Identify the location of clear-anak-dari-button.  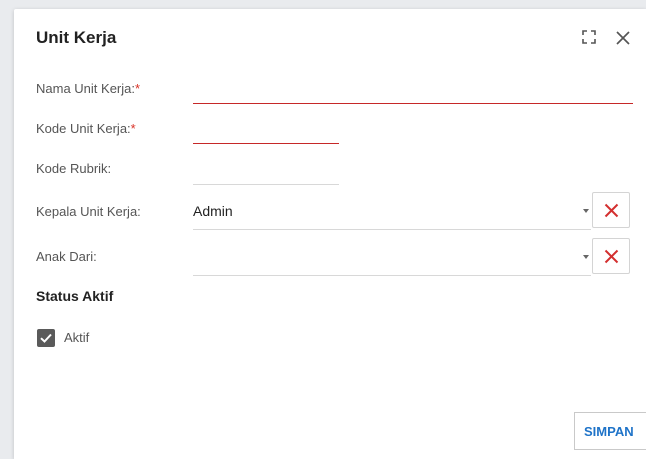
(611, 256).